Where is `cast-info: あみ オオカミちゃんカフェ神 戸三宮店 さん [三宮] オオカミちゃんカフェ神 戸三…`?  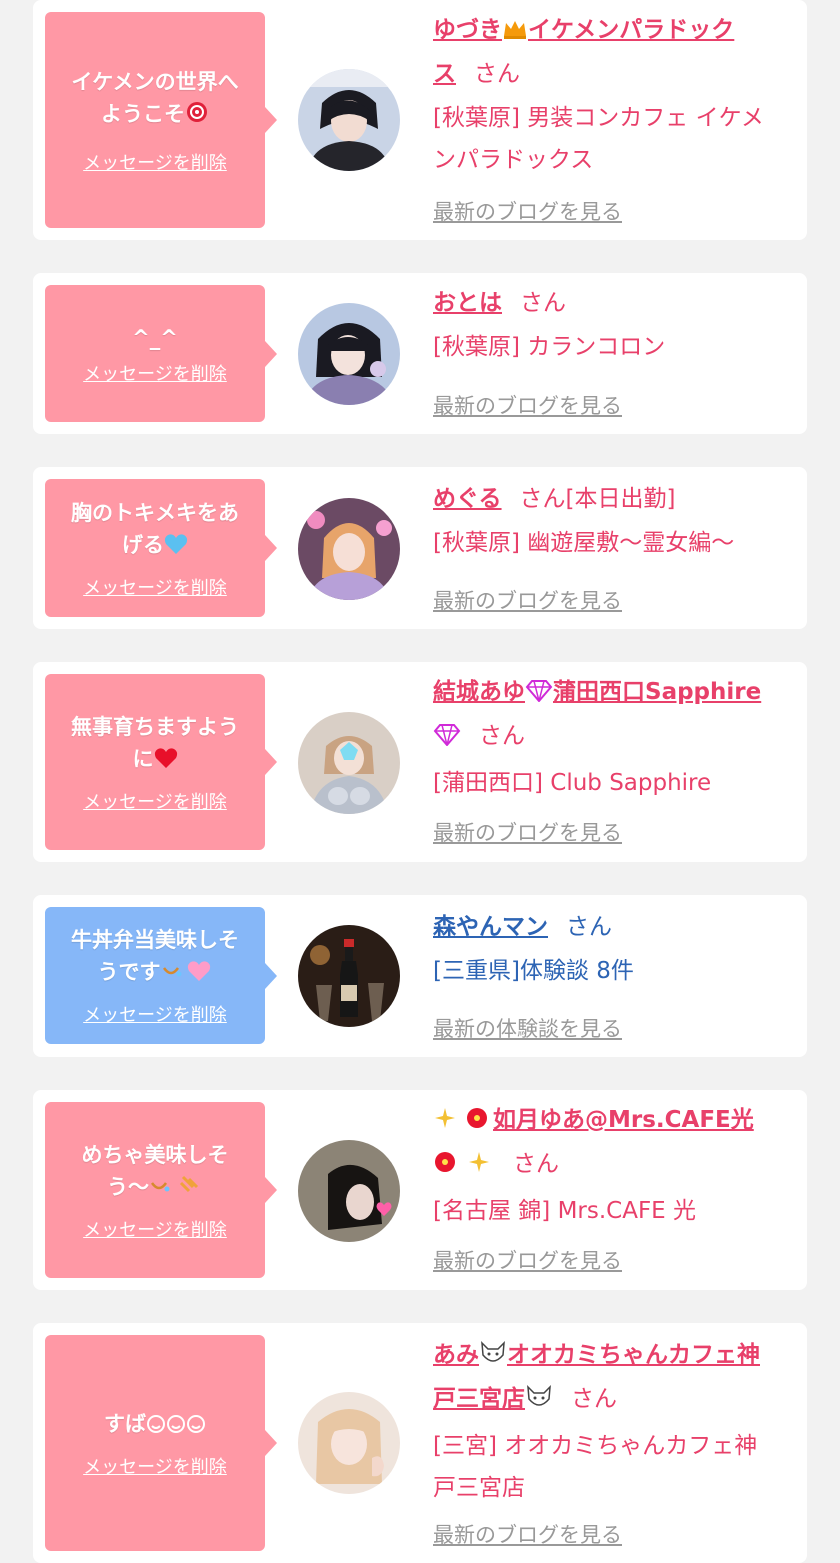 cast-info: あみ オオカミちゃんカフェ神 戸三宮店 さん [三宮] オオカミちゃんカフェ神 戸三… is located at coordinates (614, 1441).